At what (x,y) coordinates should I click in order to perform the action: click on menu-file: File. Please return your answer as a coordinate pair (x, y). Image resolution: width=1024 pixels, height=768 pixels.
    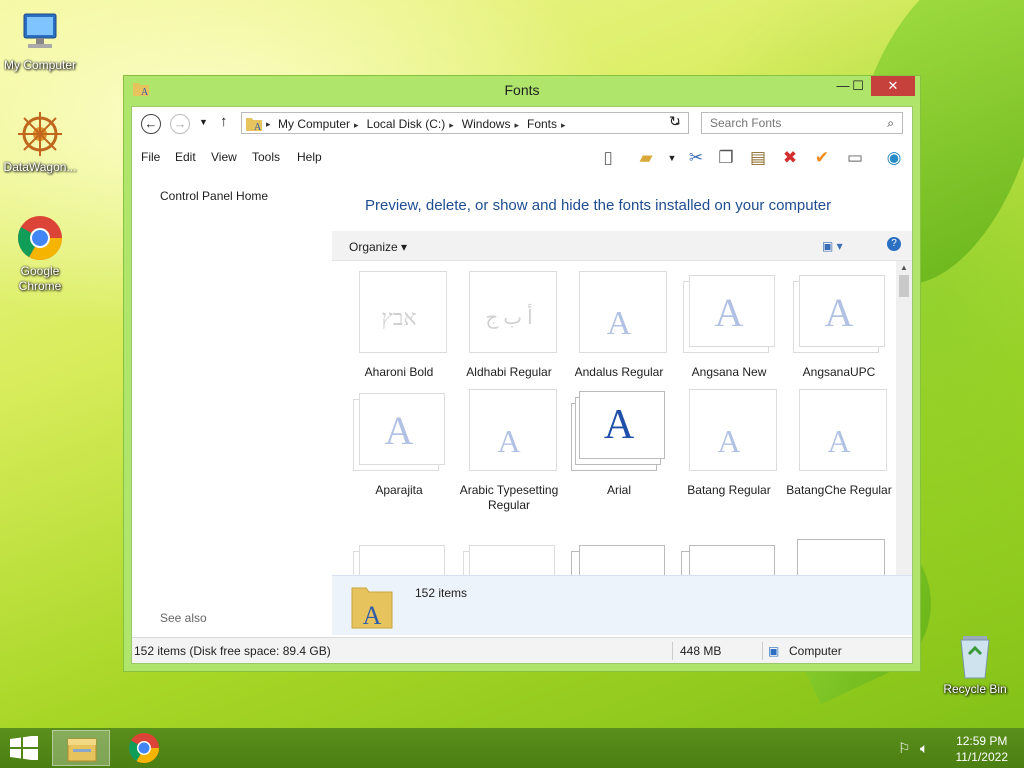
    Looking at the image, I should click on (150, 157).